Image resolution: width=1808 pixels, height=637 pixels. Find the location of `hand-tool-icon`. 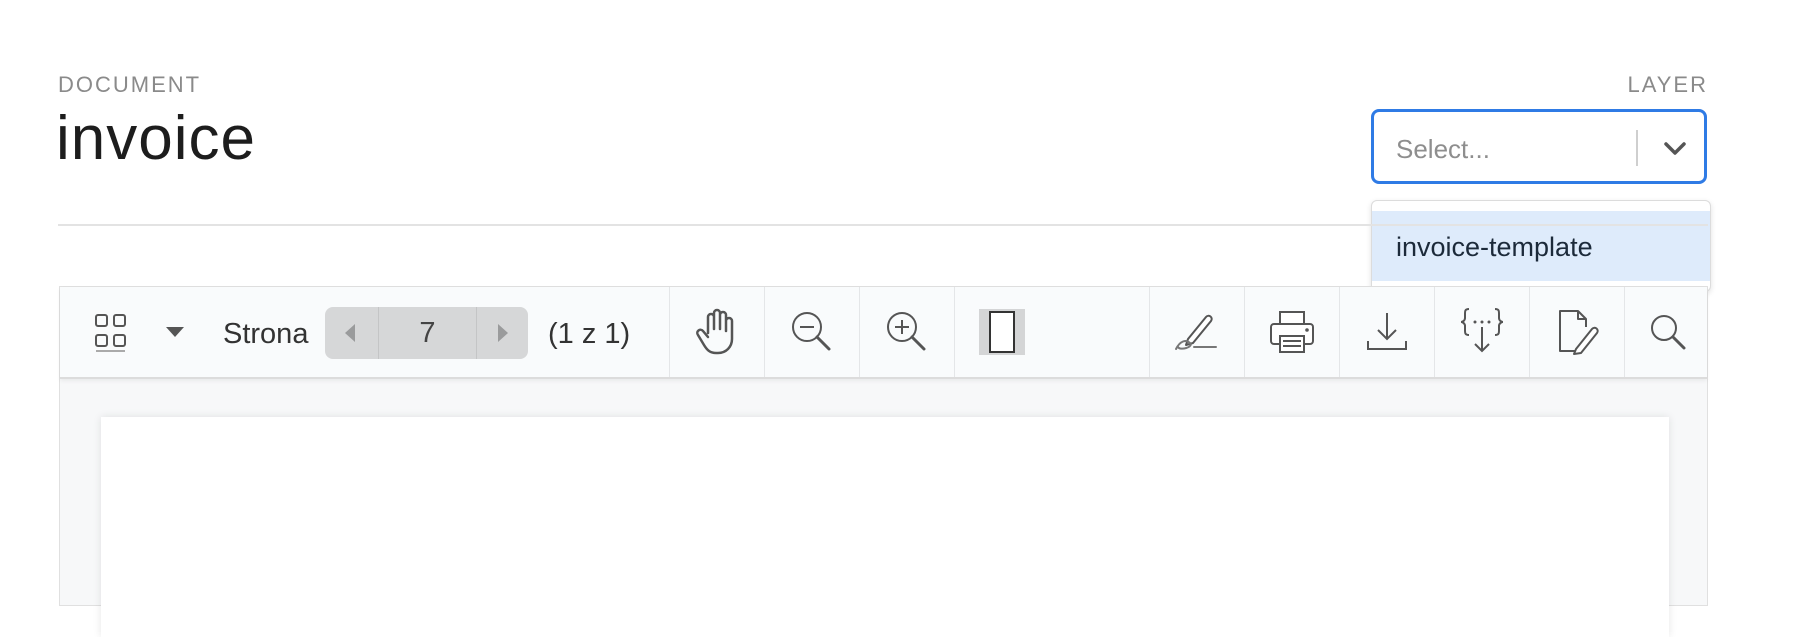

hand-tool-icon is located at coordinates (715, 331).